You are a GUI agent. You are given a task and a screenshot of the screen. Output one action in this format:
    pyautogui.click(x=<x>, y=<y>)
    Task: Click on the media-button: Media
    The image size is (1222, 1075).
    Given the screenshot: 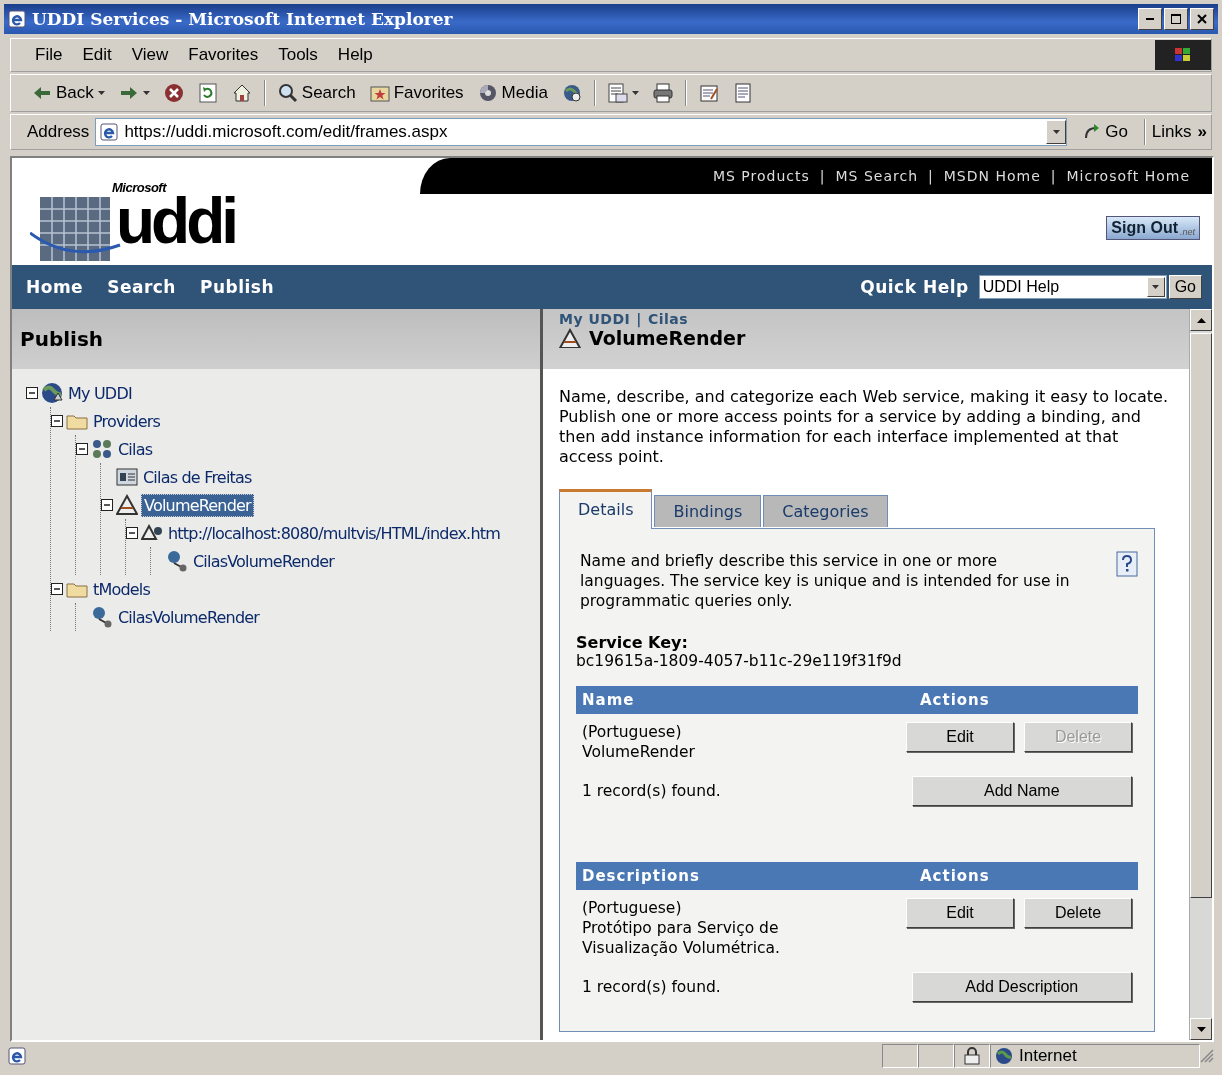 What is the action you would take?
    pyautogui.click(x=512, y=93)
    